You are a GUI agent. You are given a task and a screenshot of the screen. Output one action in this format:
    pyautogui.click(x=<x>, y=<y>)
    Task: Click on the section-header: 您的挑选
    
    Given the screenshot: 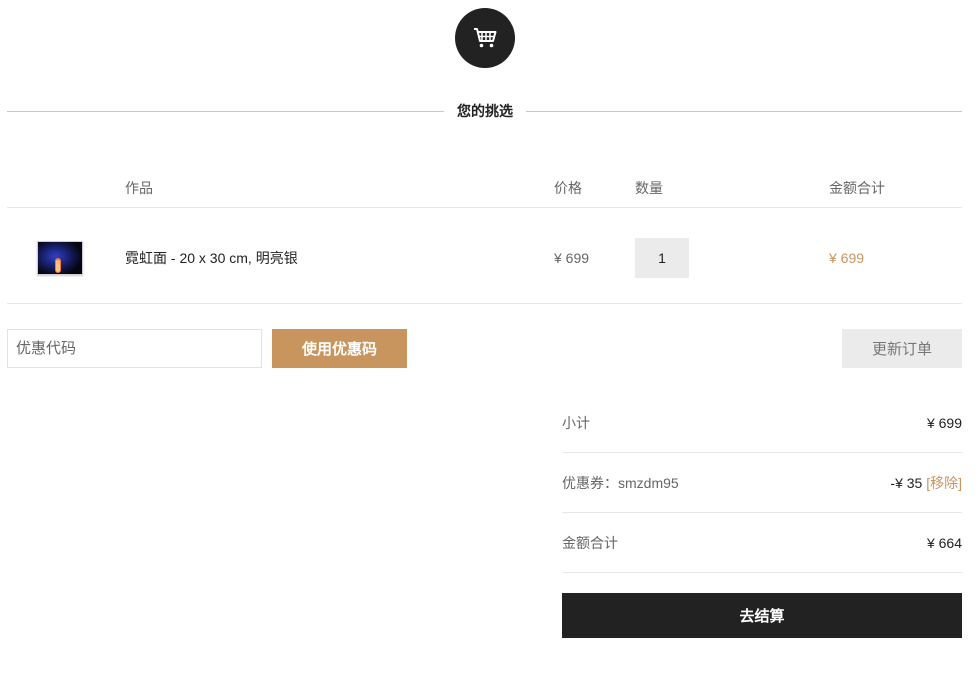 What is the action you would take?
    pyautogui.click(x=484, y=111)
    